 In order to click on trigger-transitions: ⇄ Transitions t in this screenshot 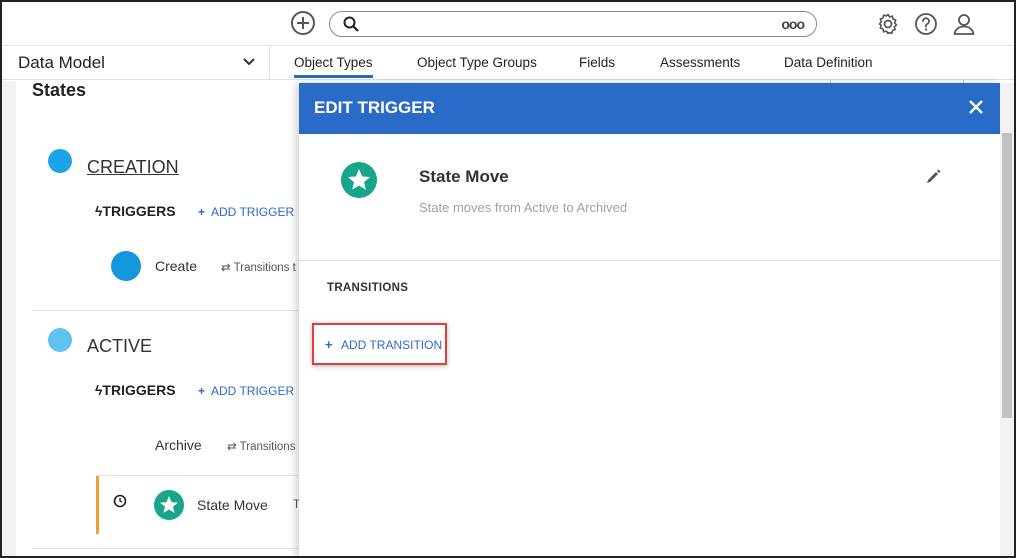, I will do `click(258, 268)`.